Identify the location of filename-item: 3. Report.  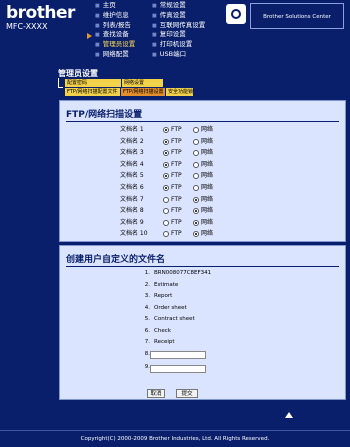
(156, 296).